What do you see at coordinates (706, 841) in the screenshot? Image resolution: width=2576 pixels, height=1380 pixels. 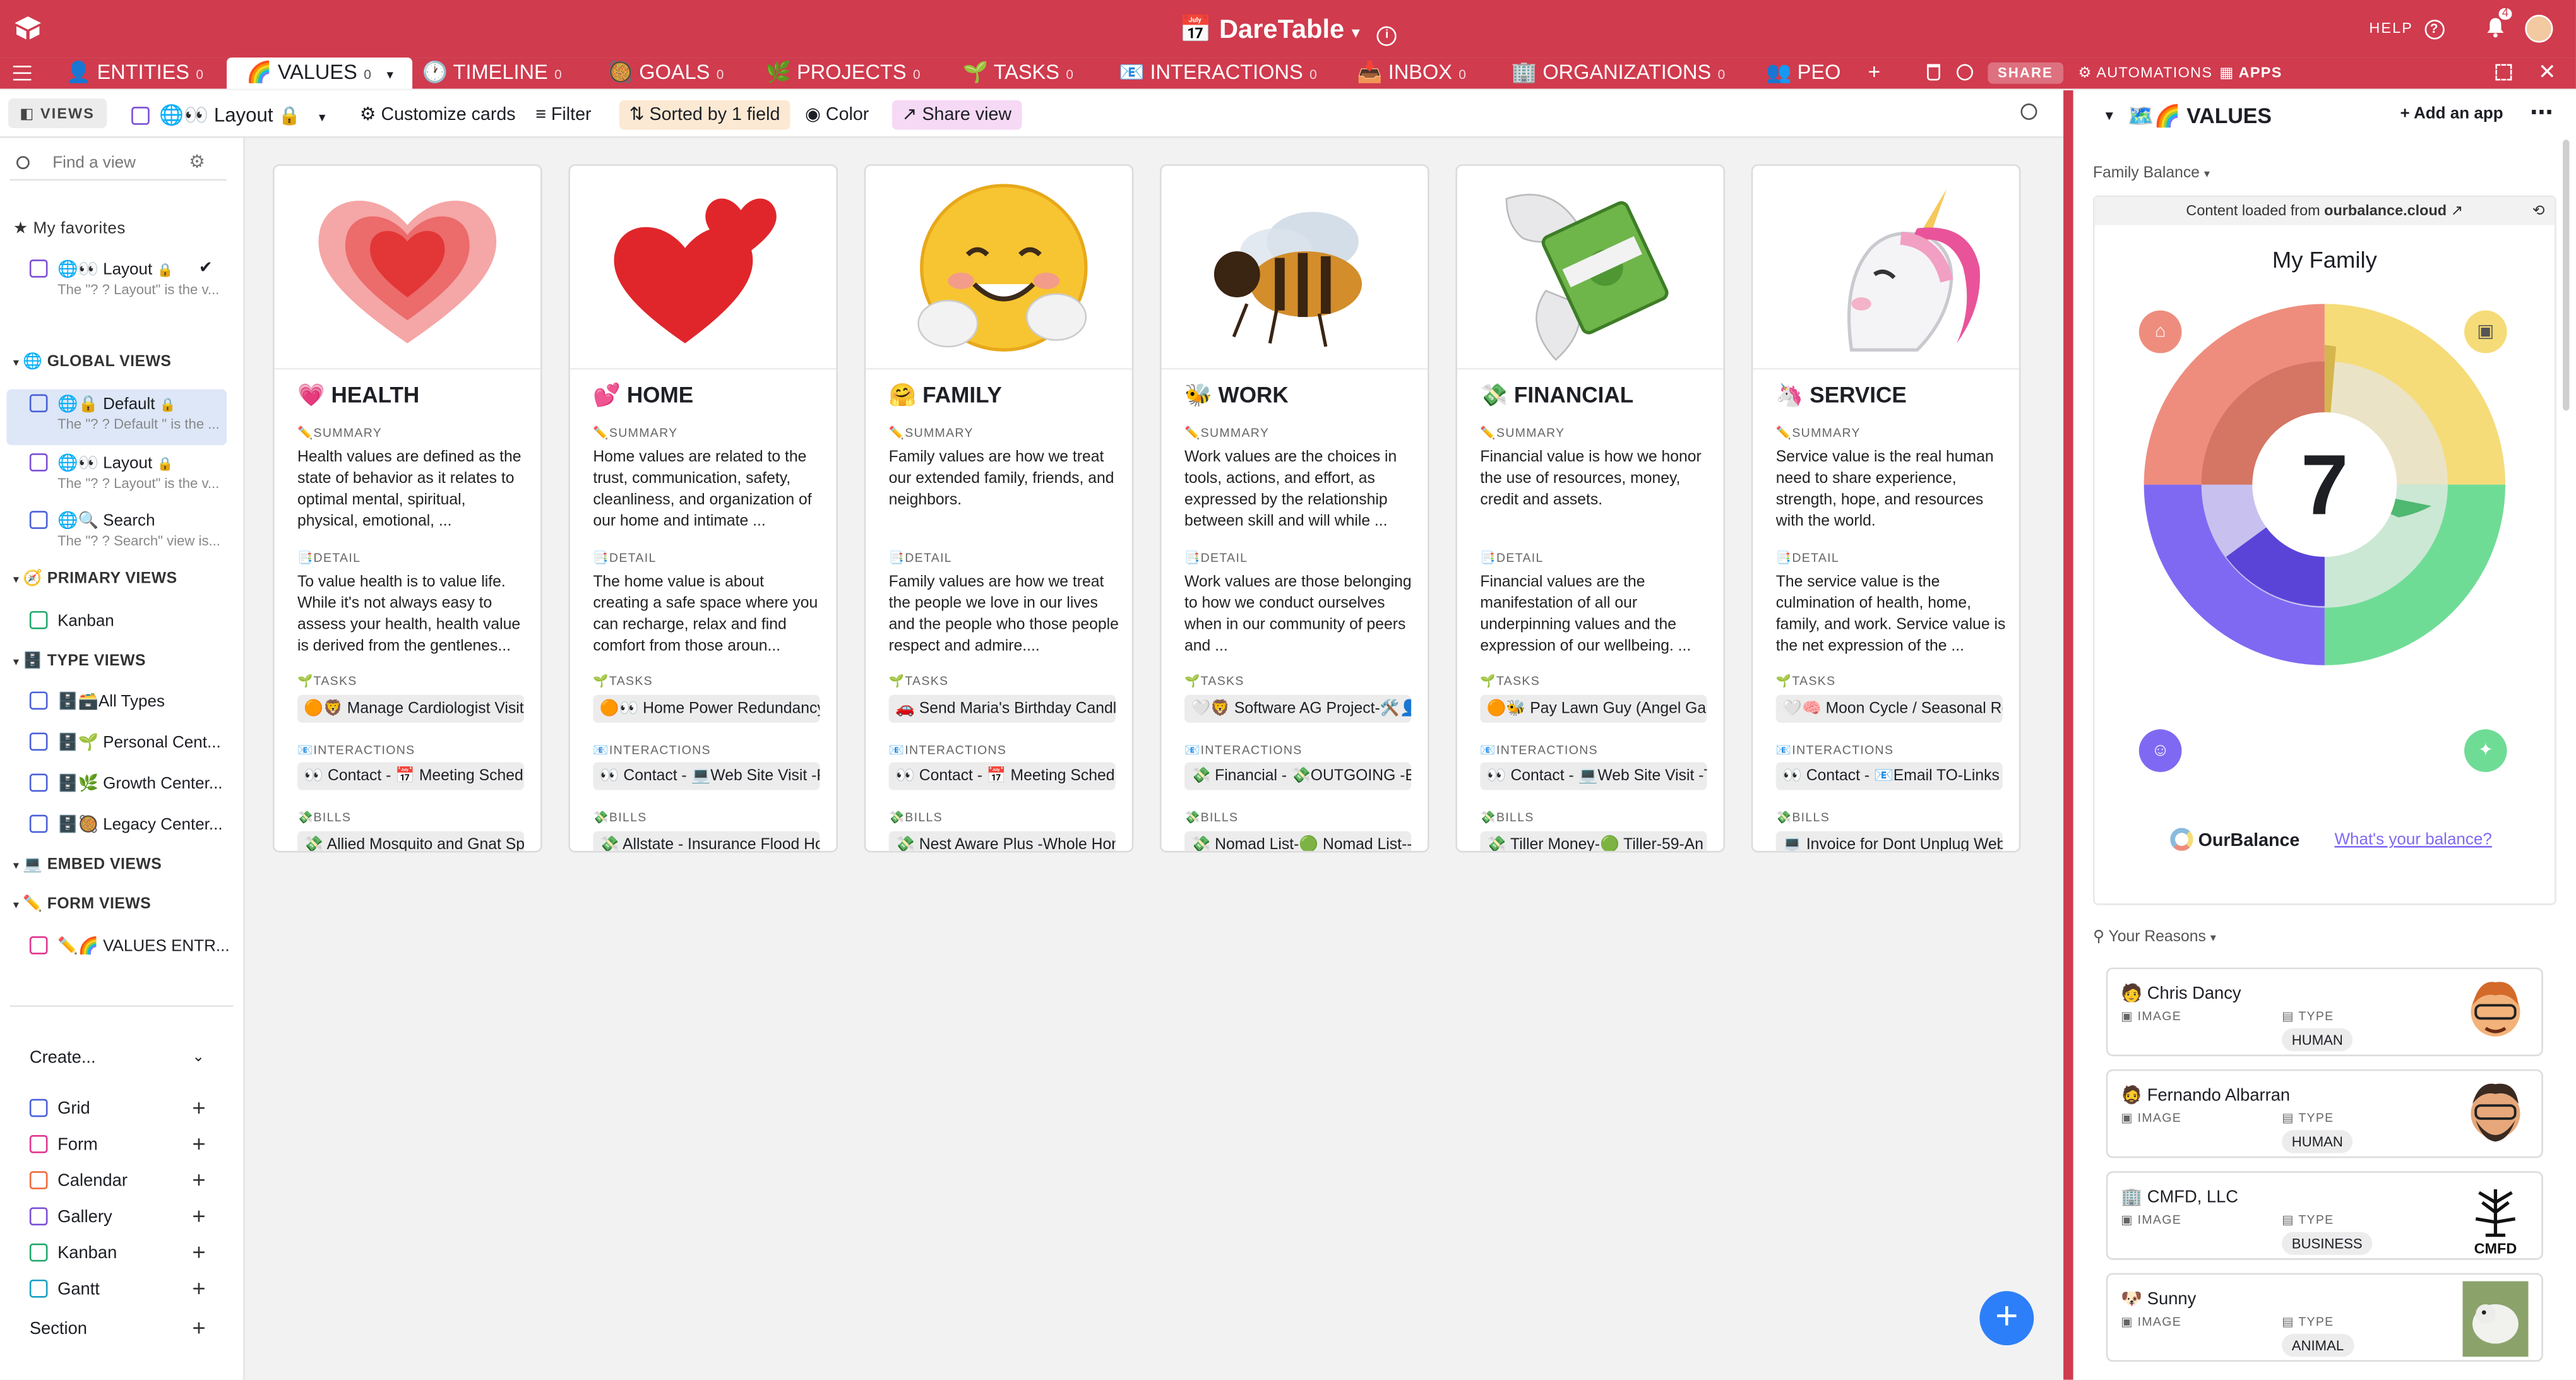 I see `bill-chip: 💸 Allstate - Insurance Flood Ho` at bounding box center [706, 841].